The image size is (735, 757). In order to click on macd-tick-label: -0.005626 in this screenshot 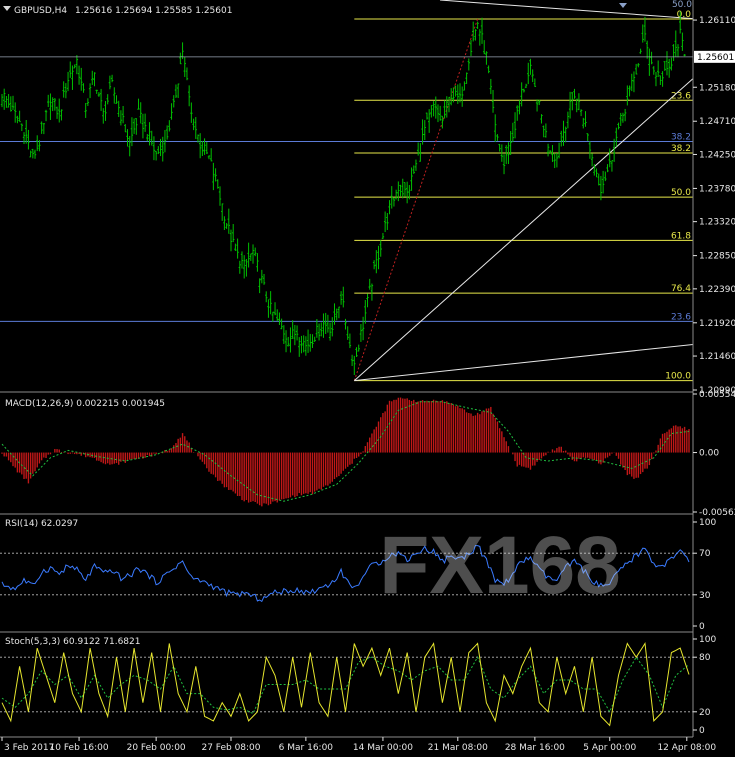, I will do `click(717, 513)`.